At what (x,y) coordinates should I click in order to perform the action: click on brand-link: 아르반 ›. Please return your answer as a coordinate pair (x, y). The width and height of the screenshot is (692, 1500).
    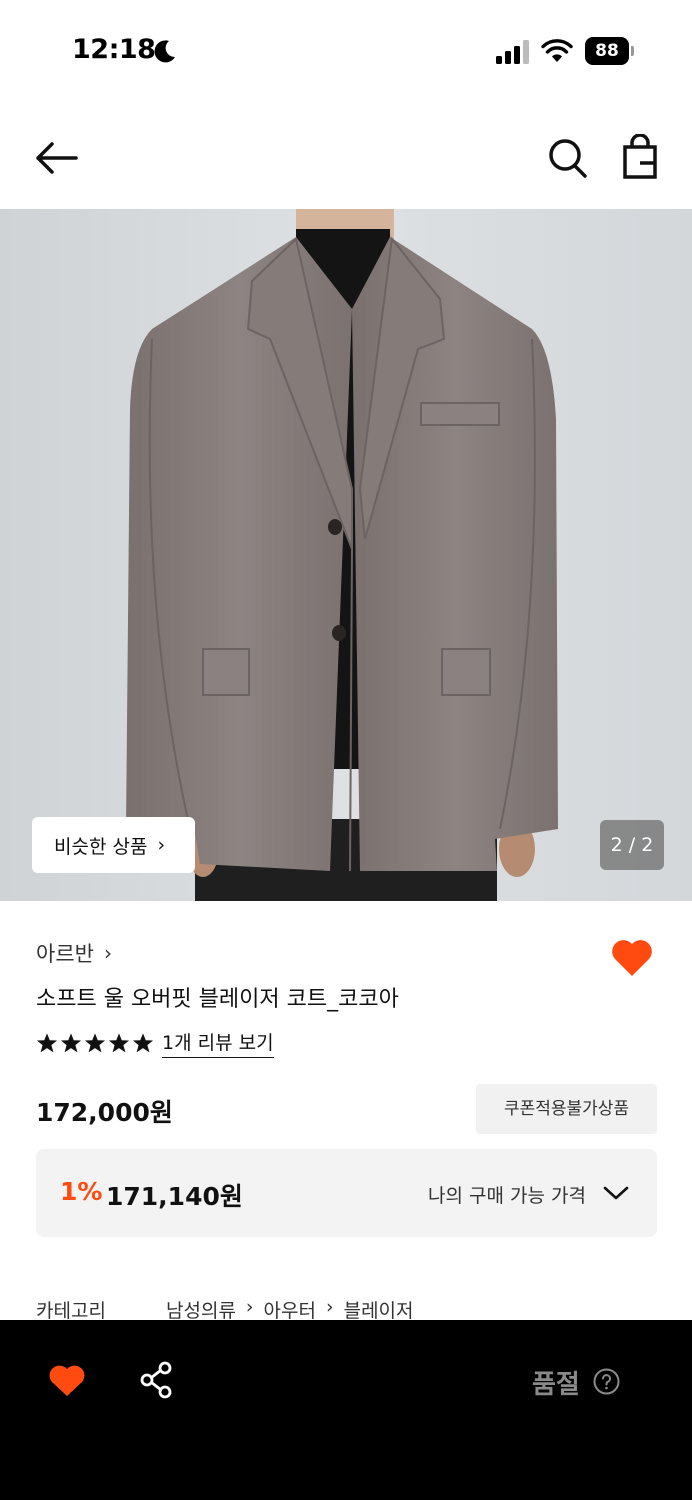
    Looking at the image, I should click on (74, 953).